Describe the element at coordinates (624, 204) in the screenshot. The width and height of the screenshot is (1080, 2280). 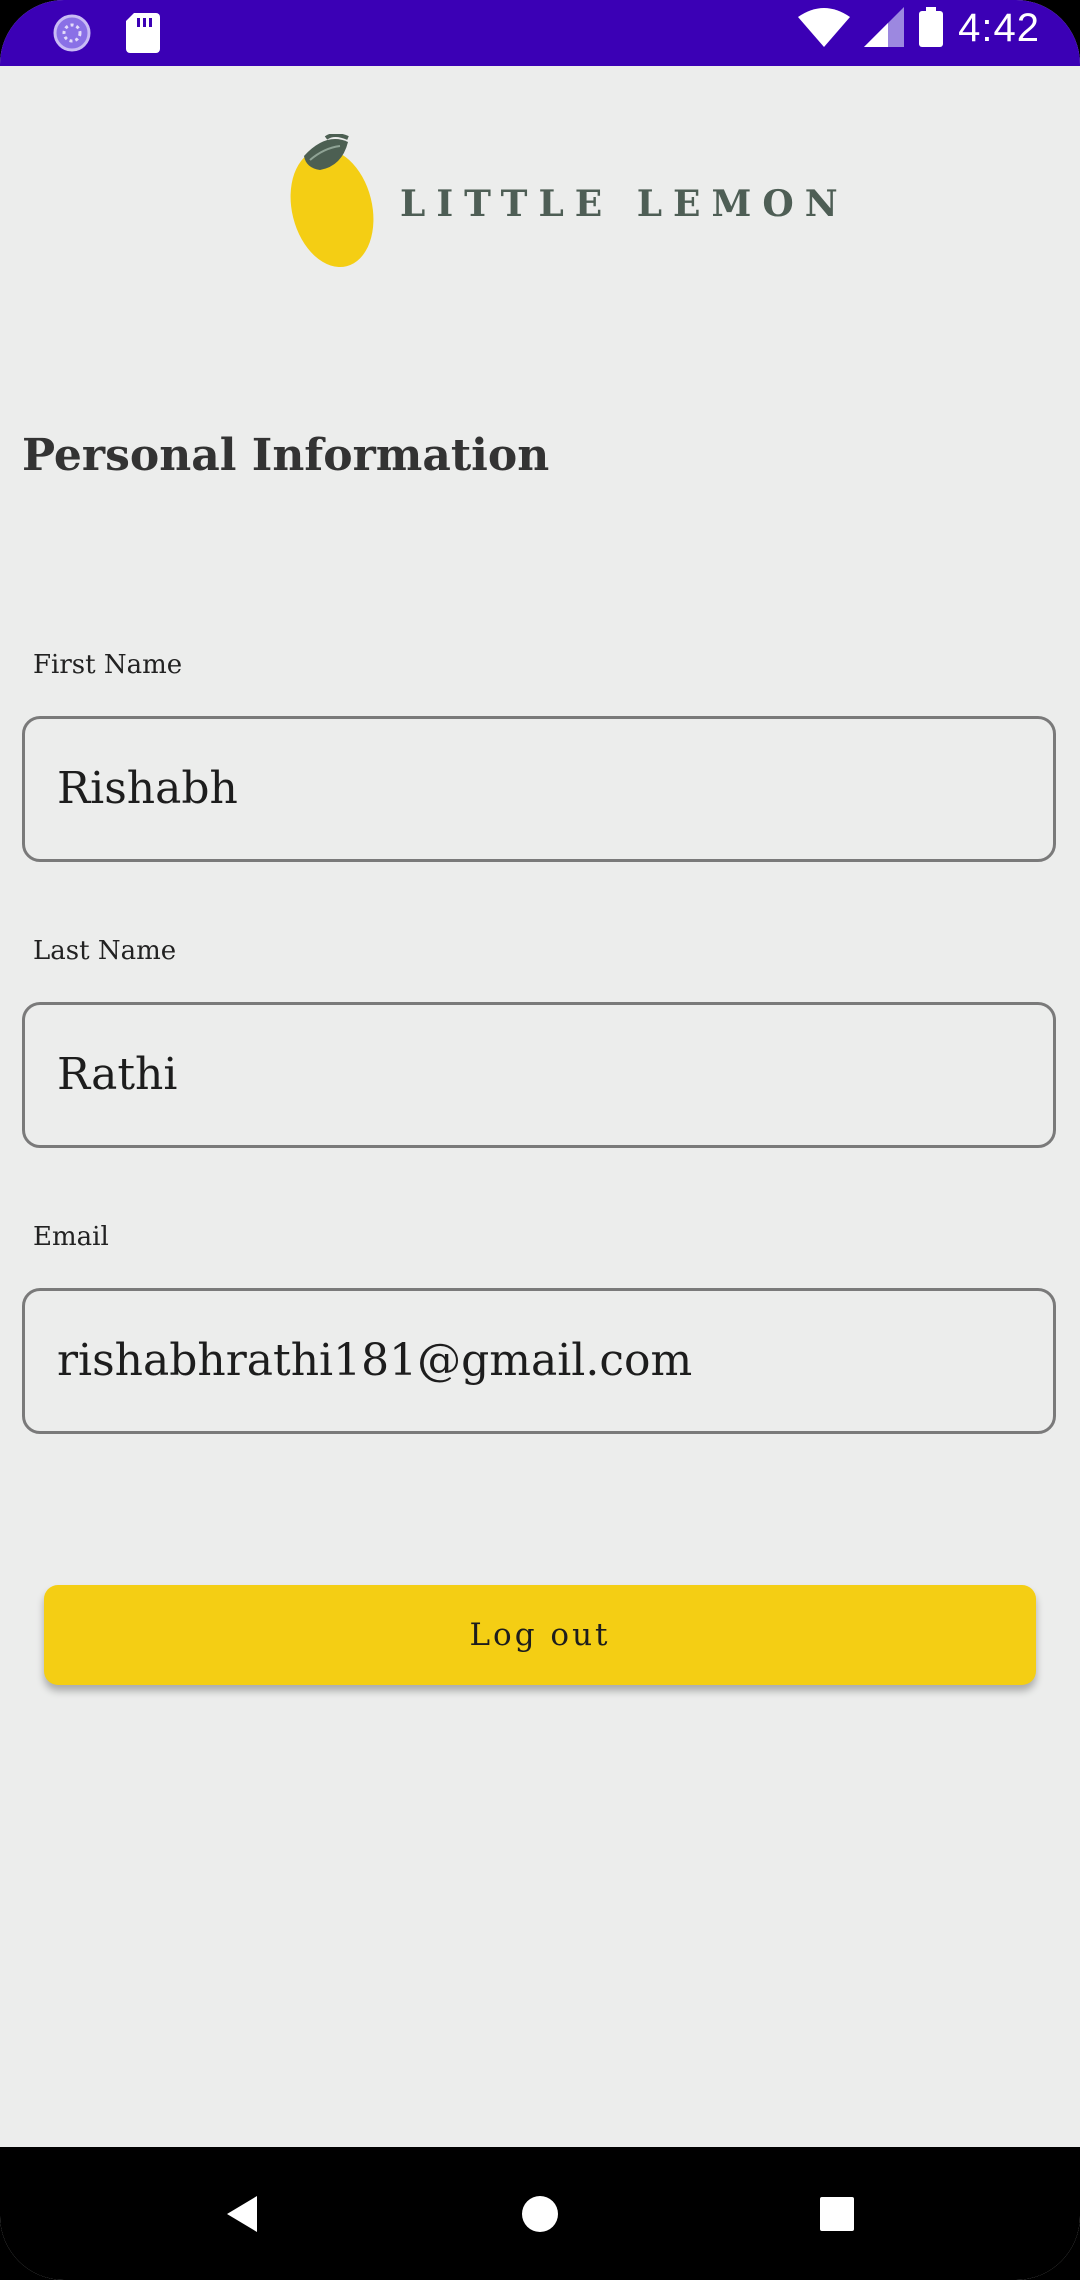
I see `logo-text: LITTLE LEMON` at that location.